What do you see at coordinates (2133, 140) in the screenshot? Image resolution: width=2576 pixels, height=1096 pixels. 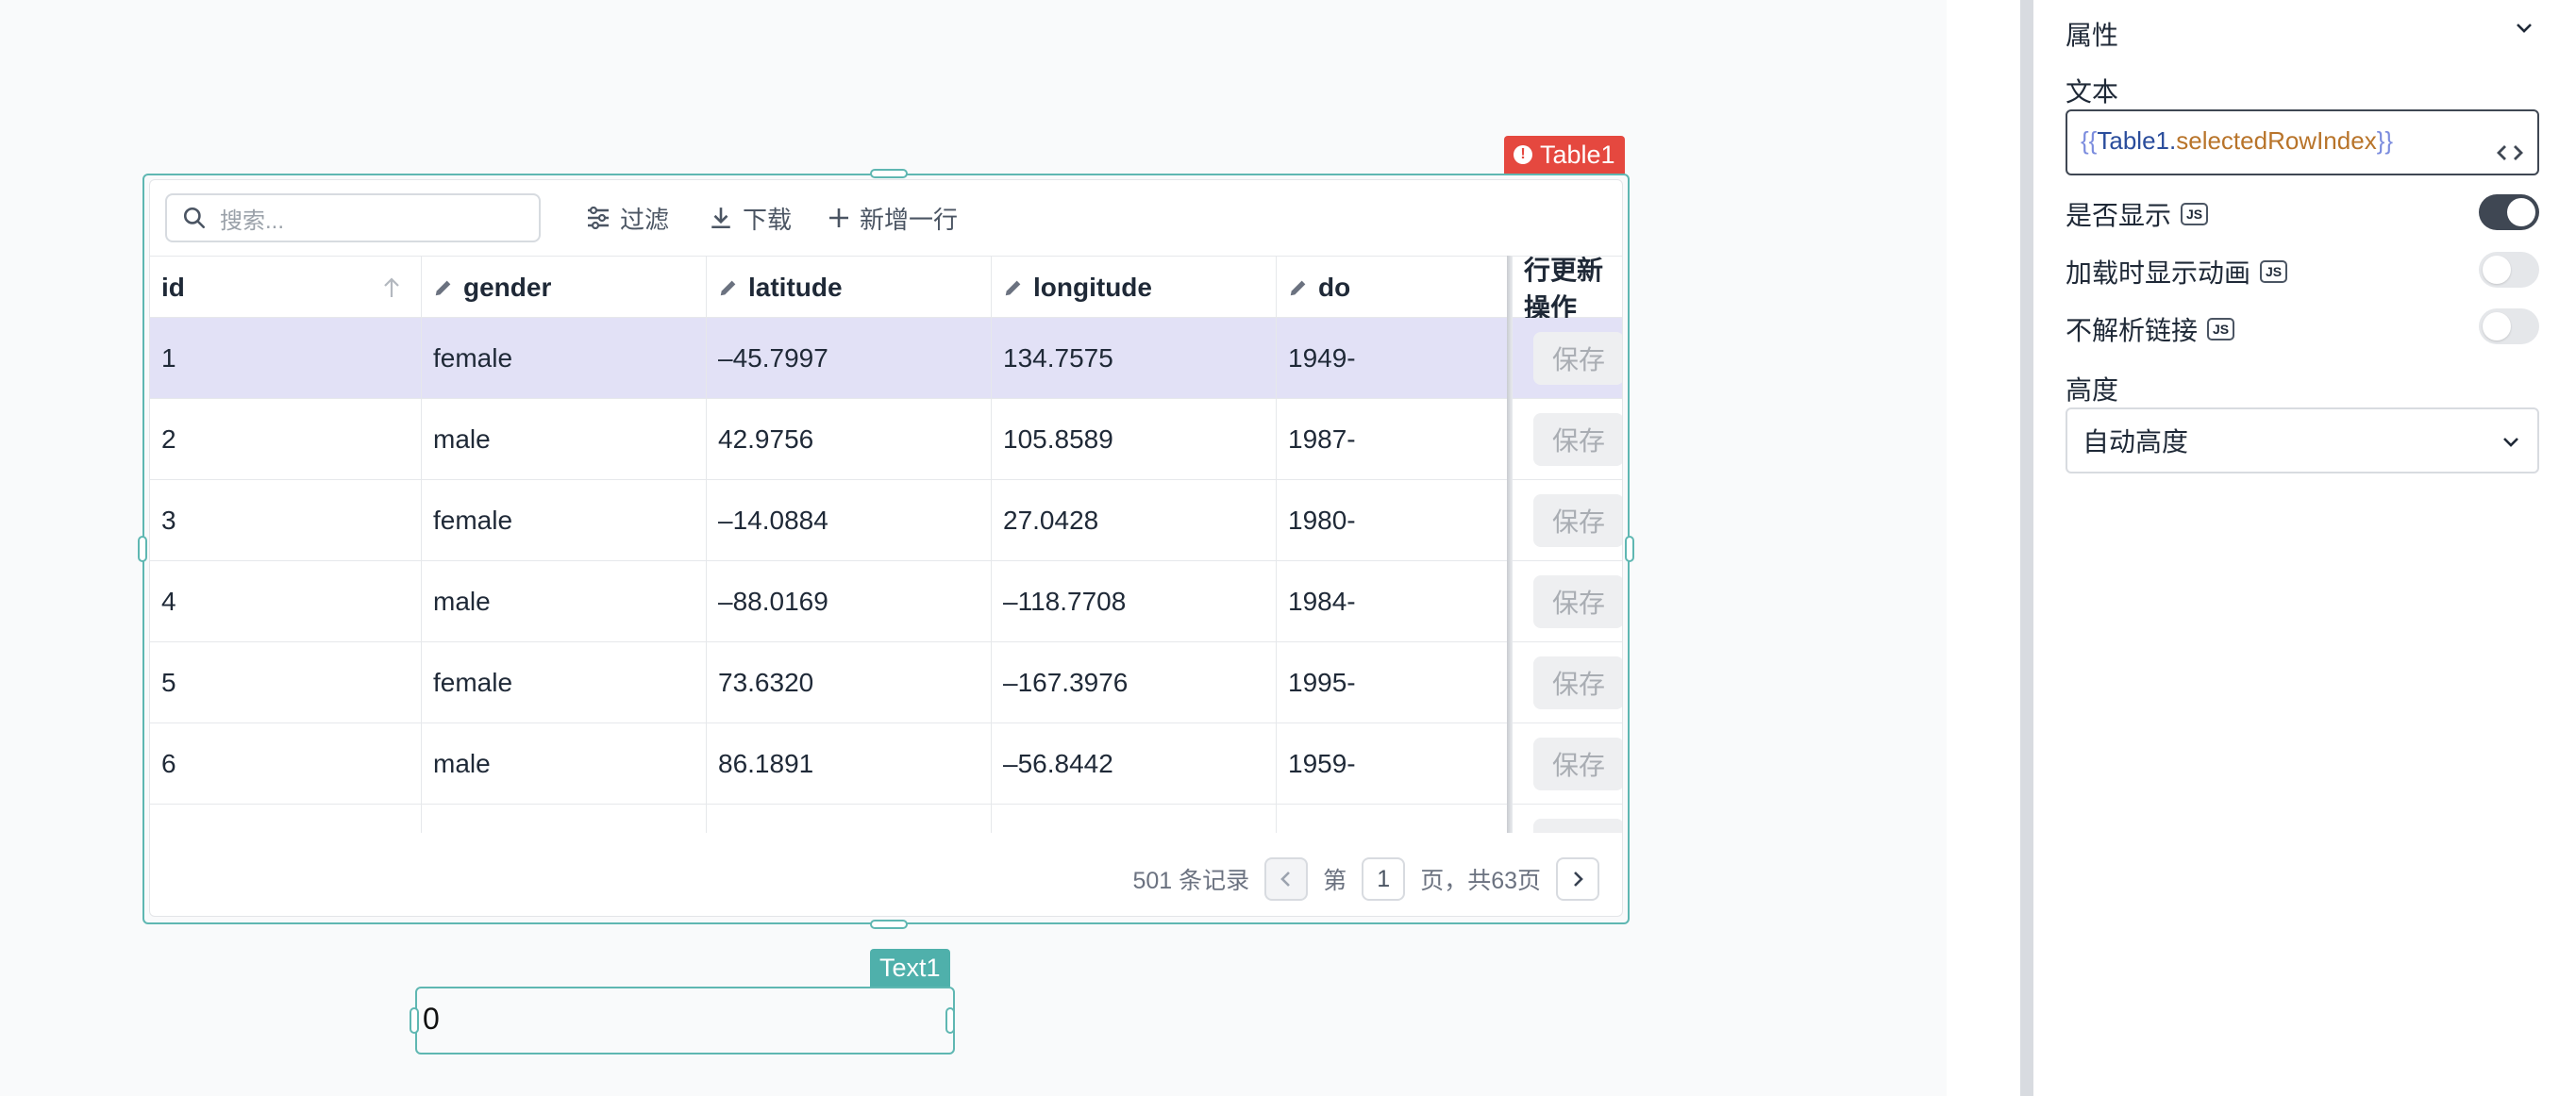 I see `binding-object: Table1` at bounding box center [2133, 140].